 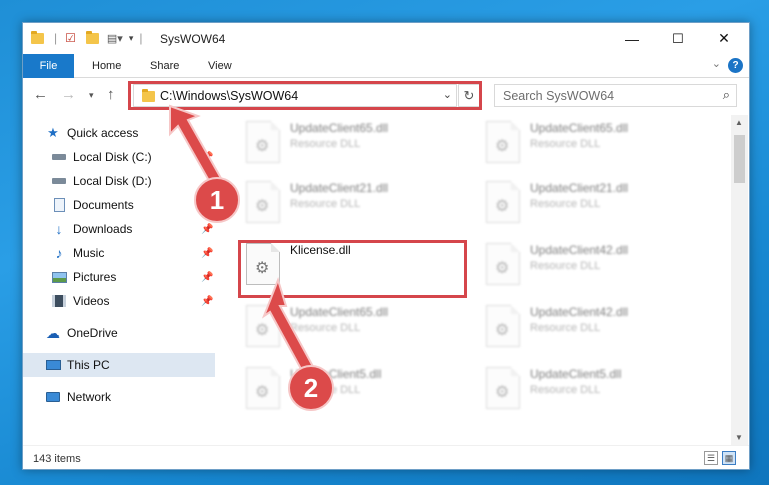 I want to click on sidebar-item-documents: Documents, so click(x=133, y=205).